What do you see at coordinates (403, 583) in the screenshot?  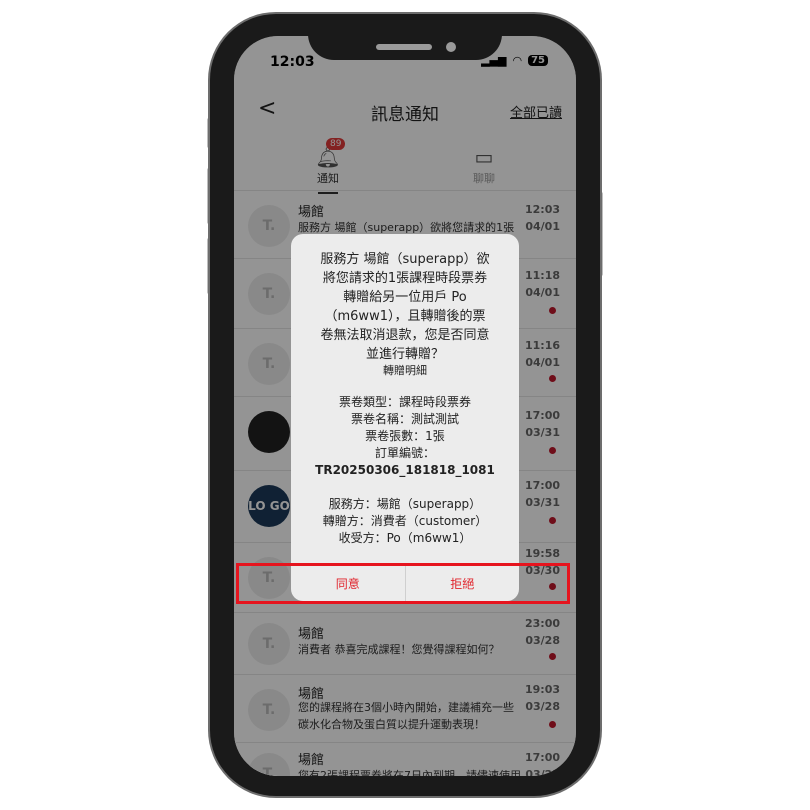 I see `highlight-box` at bounding box center [403, 583].